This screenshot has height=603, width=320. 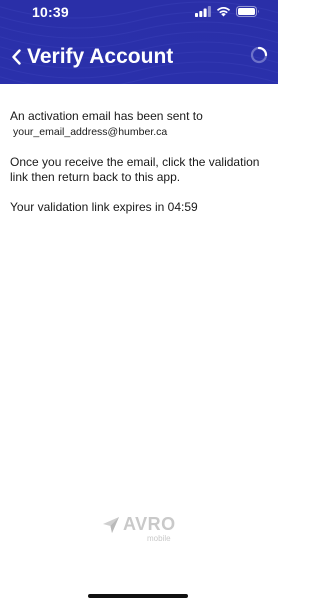 I want to click on home-indicator, so click(x=138, y=596).